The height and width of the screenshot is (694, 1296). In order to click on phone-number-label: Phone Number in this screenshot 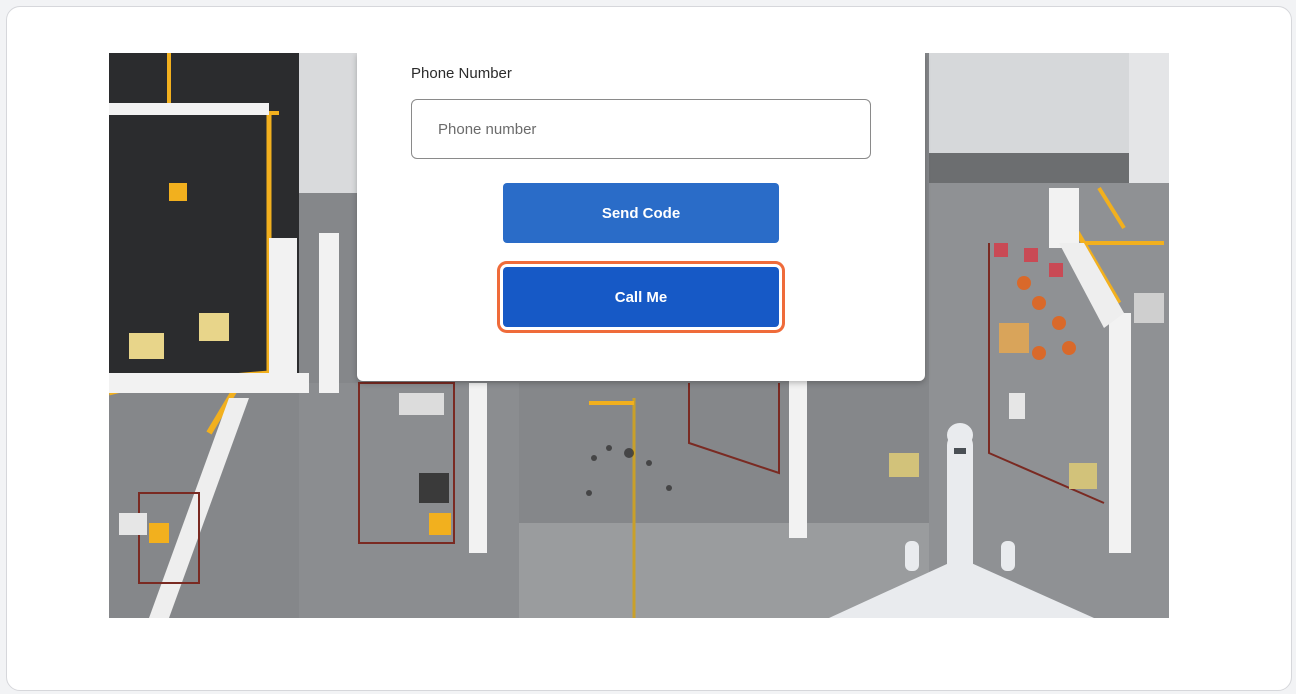, I will do `click(461, 73)`.